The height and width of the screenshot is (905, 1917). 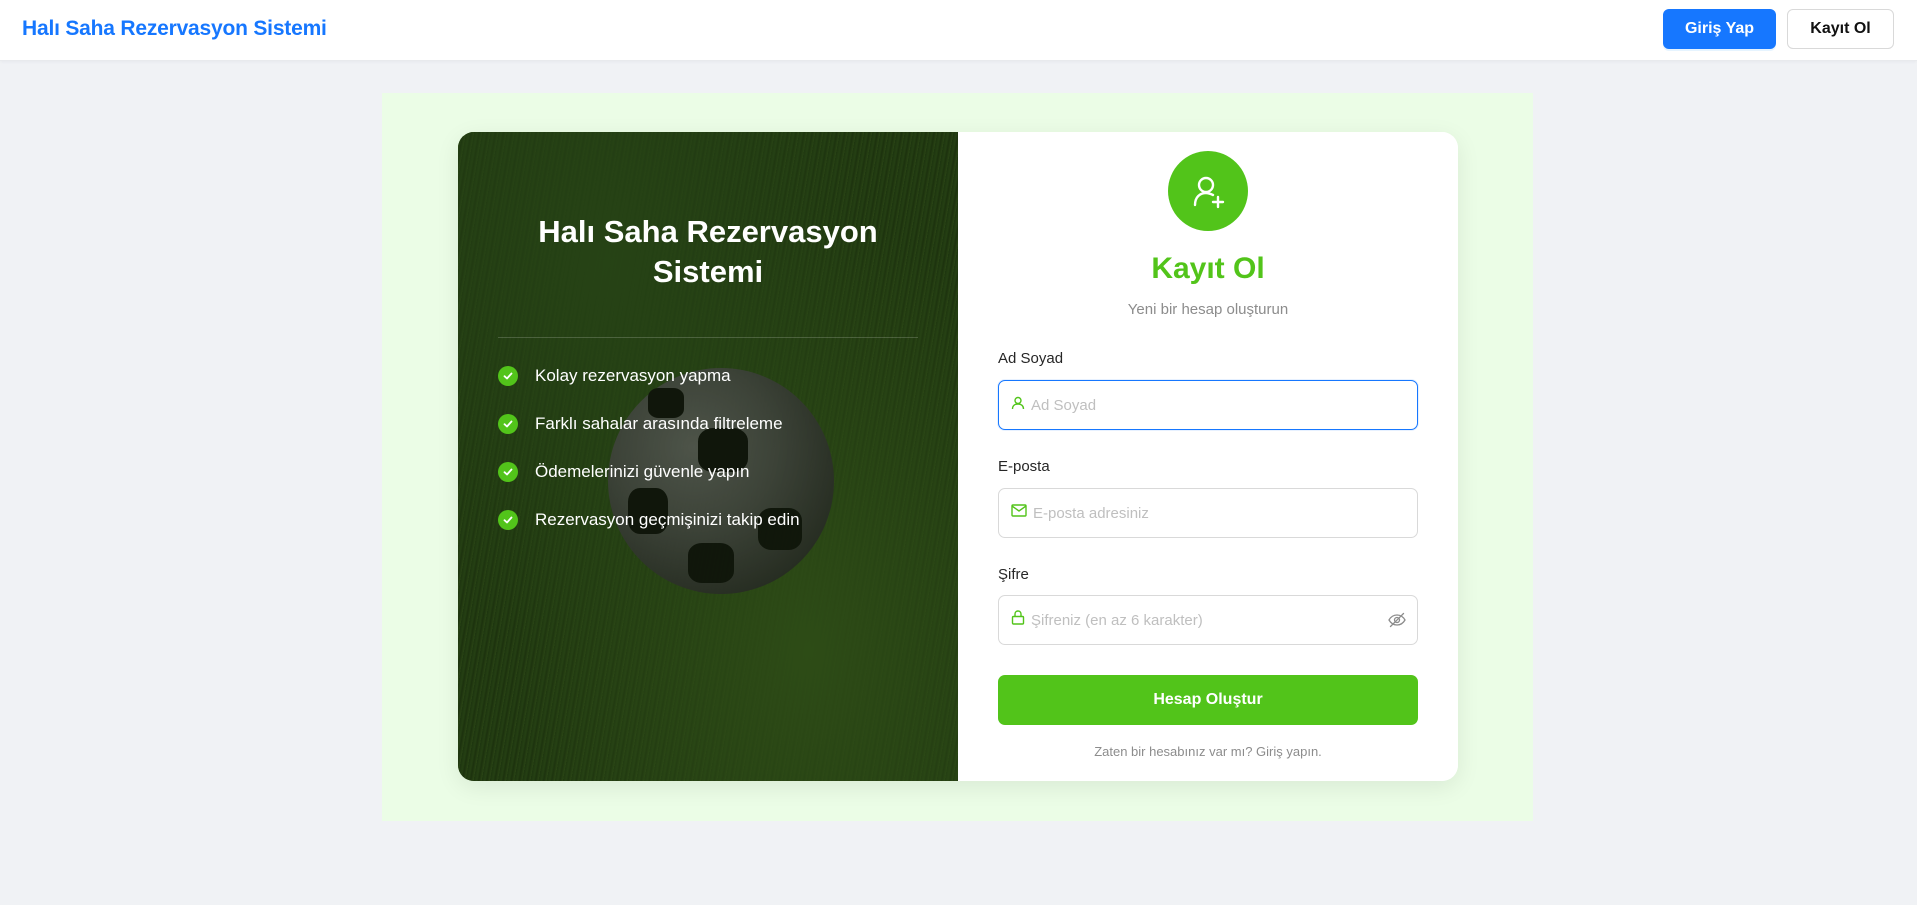 What do you see at coordinates (1397, 622) in the screenshot?
I see `eye-invisible-icon` at bounding box center [1397, 622].